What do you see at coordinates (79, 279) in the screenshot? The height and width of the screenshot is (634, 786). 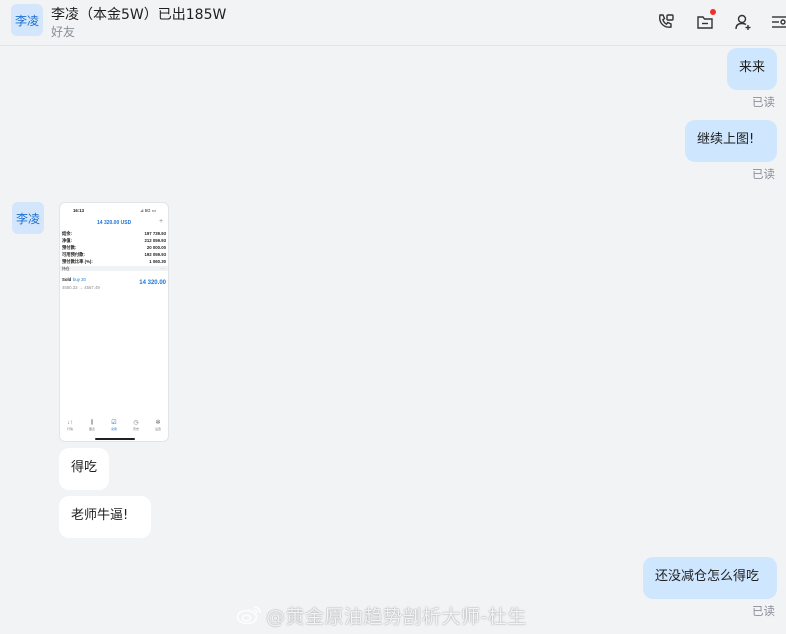 I see `shot-position-detail: buy 20` at bounding box center [79, 279].